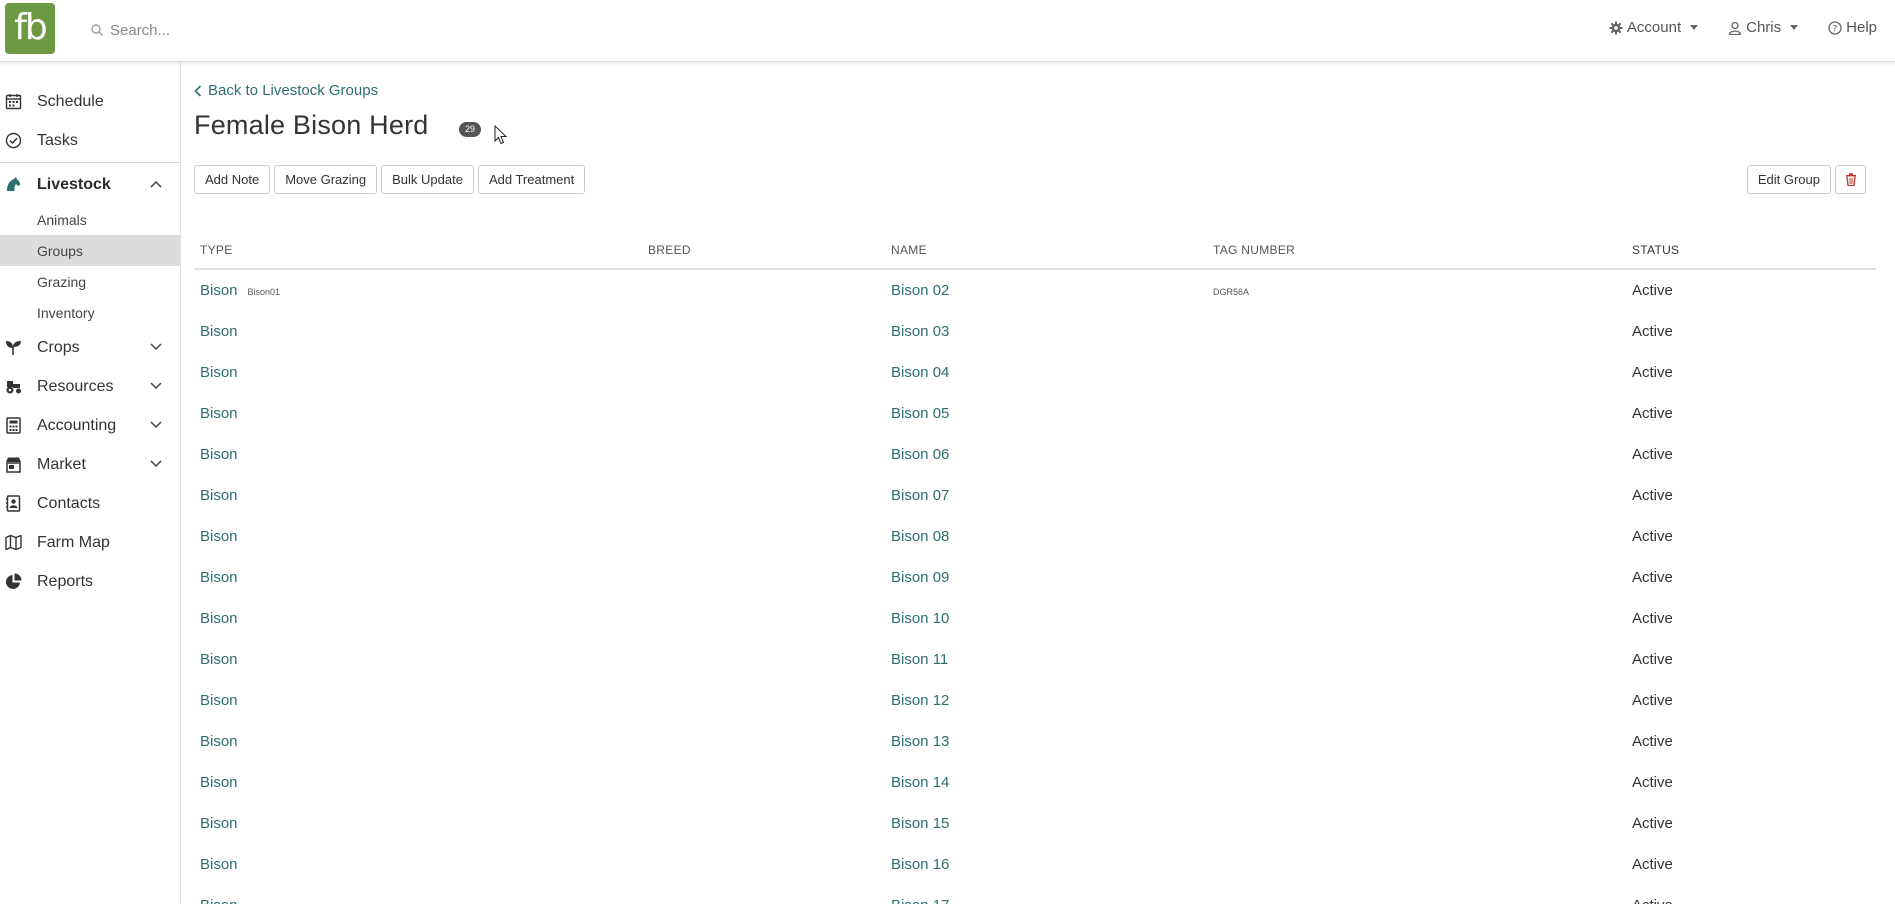 Image resolution: width=1895 pixels, height=904 pixels. I want to click on col-header-tag-number: TAG NUMBER, so click(1416, 250).